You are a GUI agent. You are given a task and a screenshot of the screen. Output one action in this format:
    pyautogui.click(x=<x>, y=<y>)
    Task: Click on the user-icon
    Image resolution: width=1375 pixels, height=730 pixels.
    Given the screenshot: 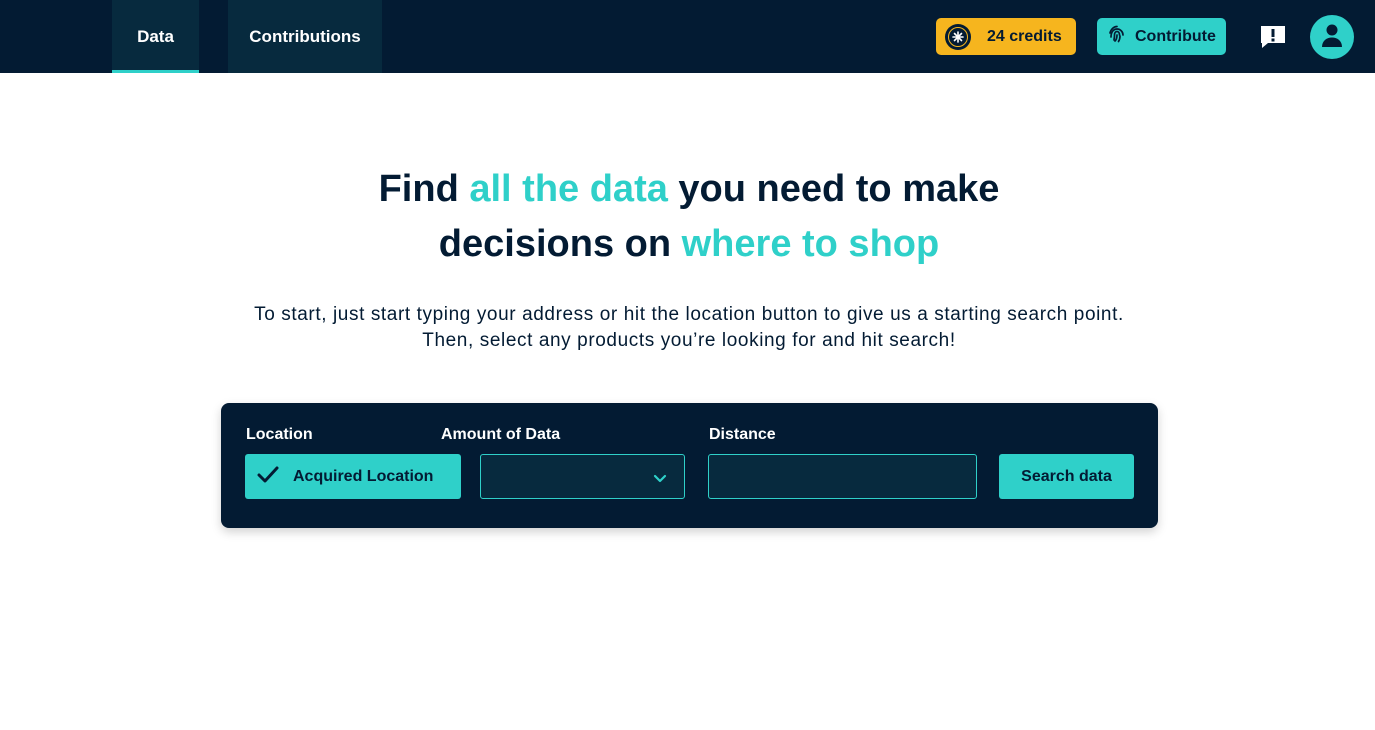 What is the action you would take?
    pyautogui.click(x=1332, y=37)
    